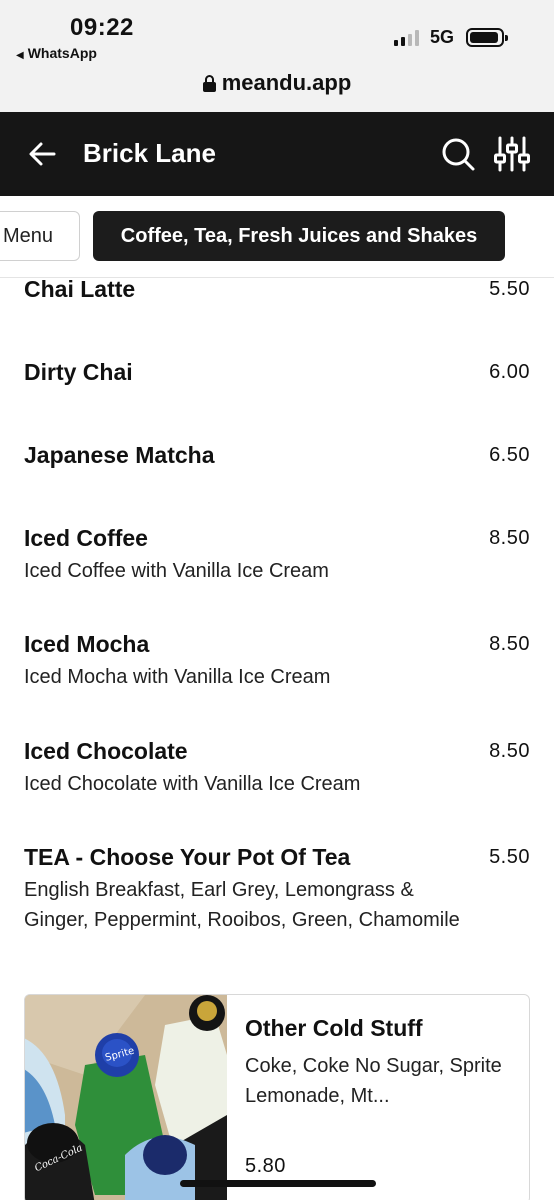 The height and width of the screenshot is (1200, 554). I want to click on menu-item: Japanese Matcha 6.50, so click(277, 455).